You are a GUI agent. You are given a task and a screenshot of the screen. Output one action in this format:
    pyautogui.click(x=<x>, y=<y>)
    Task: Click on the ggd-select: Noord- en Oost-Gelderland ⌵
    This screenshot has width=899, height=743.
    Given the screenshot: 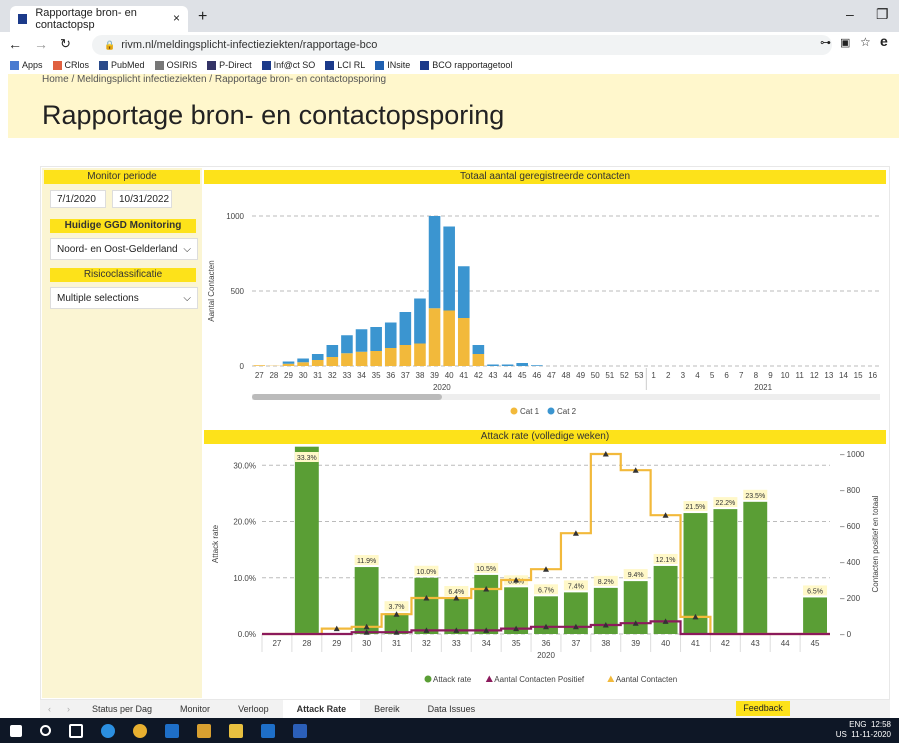 What is the action you would take?
    pyautogui.click(x=124, y=249)
    